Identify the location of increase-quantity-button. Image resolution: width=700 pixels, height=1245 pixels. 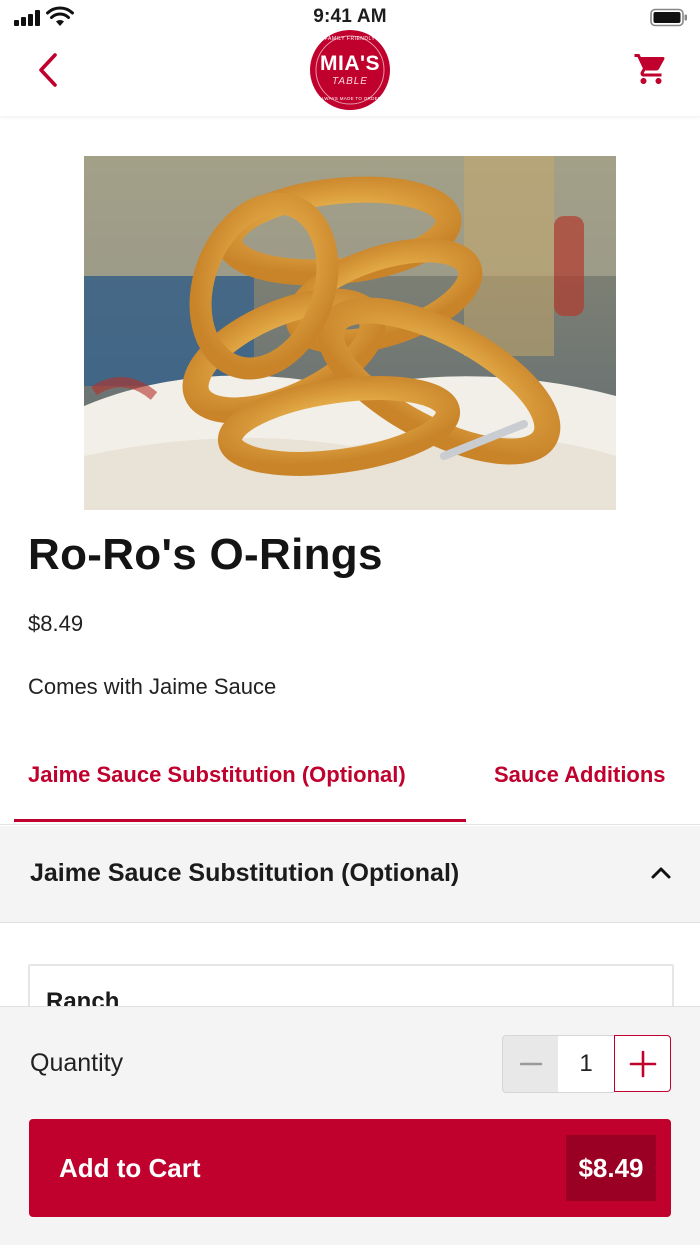
(642, 1063).